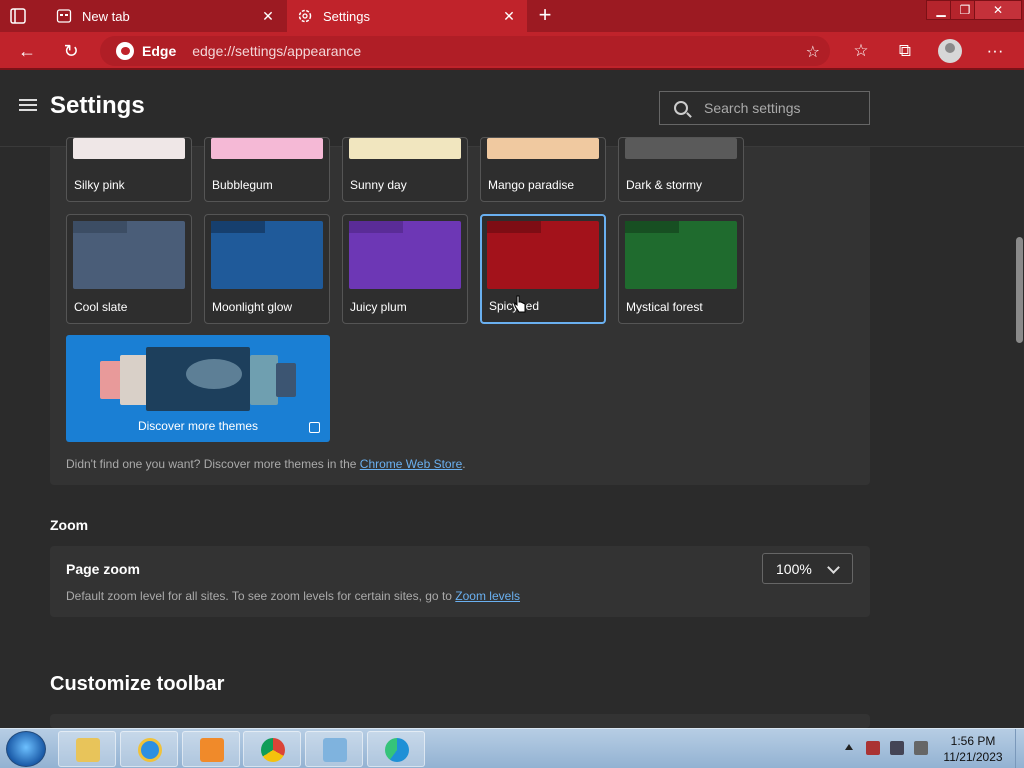 The width and height of the screenshot is (1024, 768). I want to click on chevron-down-icon, so click(833, 567).